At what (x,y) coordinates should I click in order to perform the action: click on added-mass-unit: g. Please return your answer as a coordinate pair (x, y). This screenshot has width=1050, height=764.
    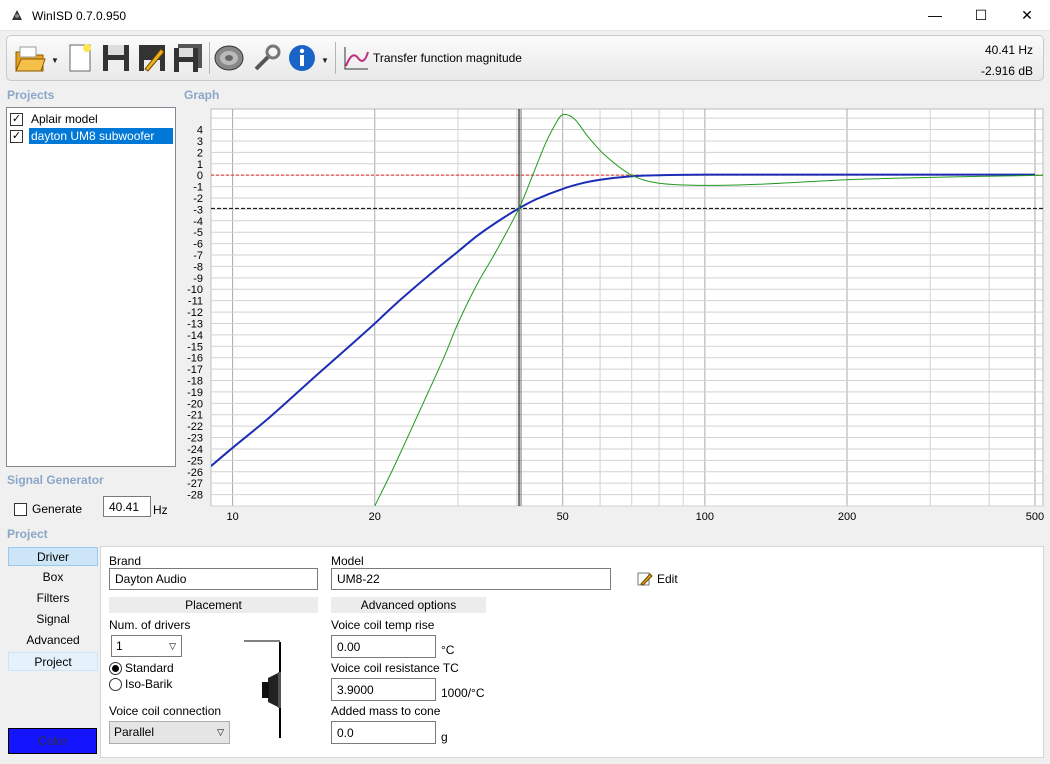
    Looking at the image, I should click on (444, 737).